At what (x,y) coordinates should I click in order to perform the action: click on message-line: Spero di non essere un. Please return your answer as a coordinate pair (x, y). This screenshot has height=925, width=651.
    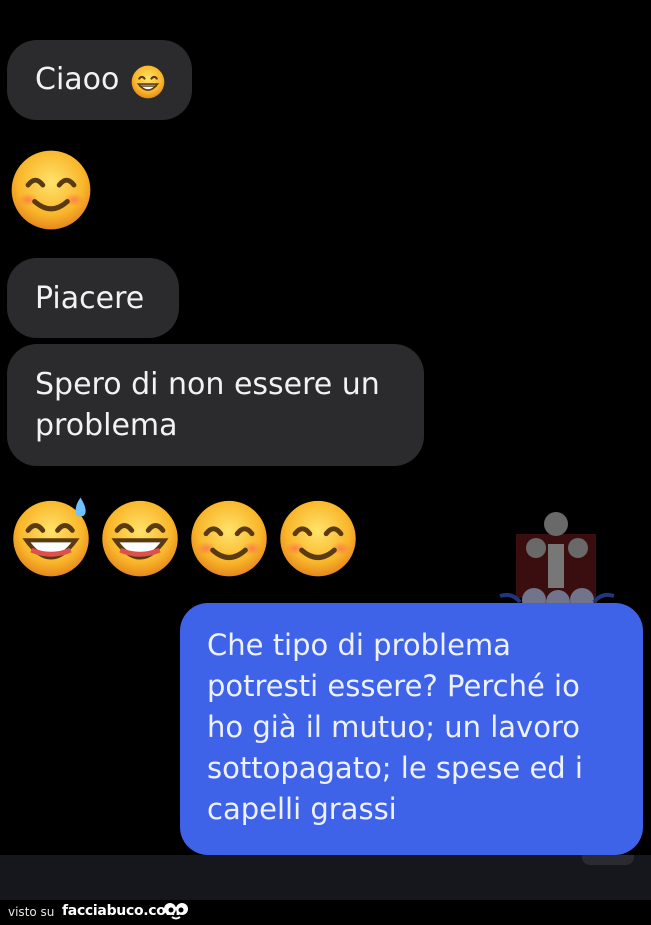
    Looking at the image, I should click on (207, 384).